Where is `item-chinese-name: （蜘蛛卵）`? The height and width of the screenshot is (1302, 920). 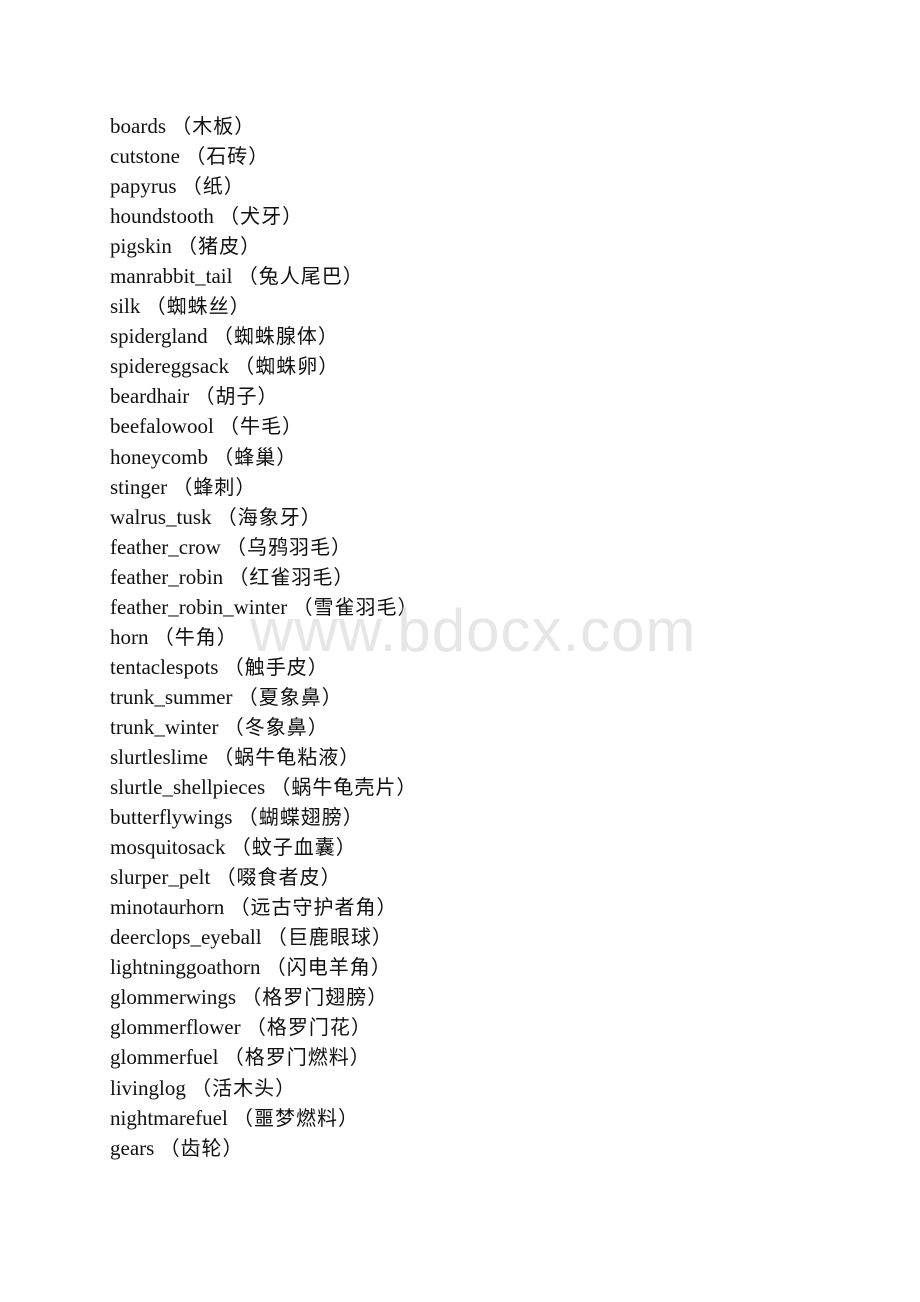 item-chinese-name: （蜘蛛卵） is located at coordinates (287, 366).